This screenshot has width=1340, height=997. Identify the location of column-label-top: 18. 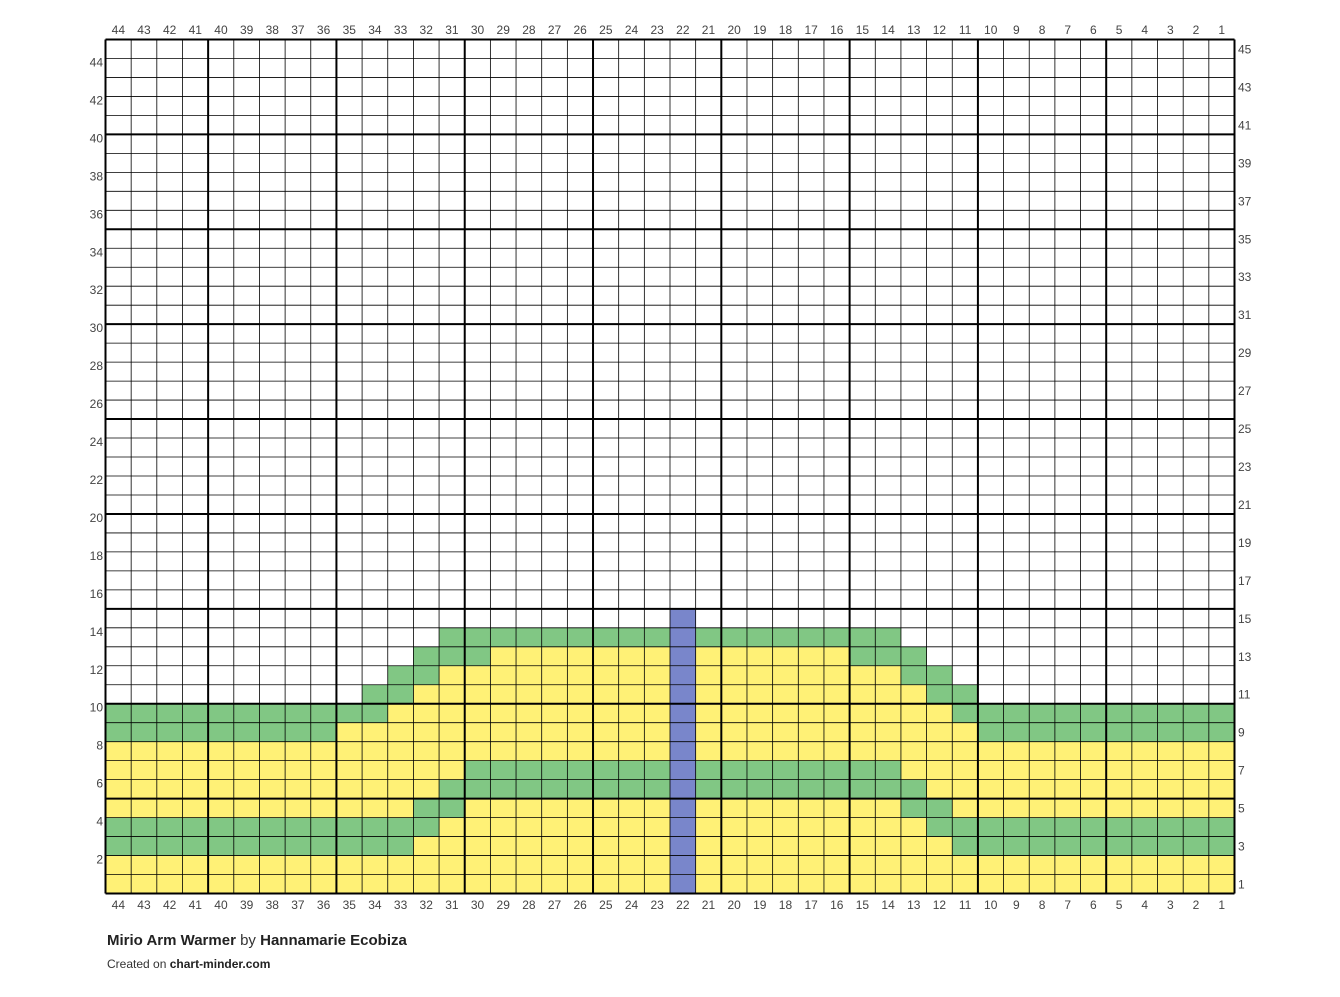
(786, 30).